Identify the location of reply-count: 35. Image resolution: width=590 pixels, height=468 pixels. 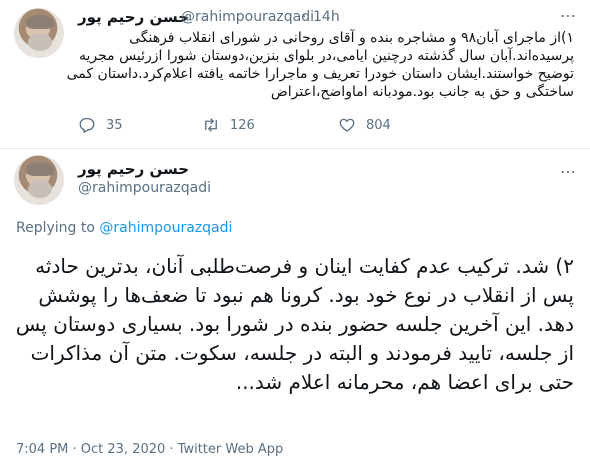
(114, 125).